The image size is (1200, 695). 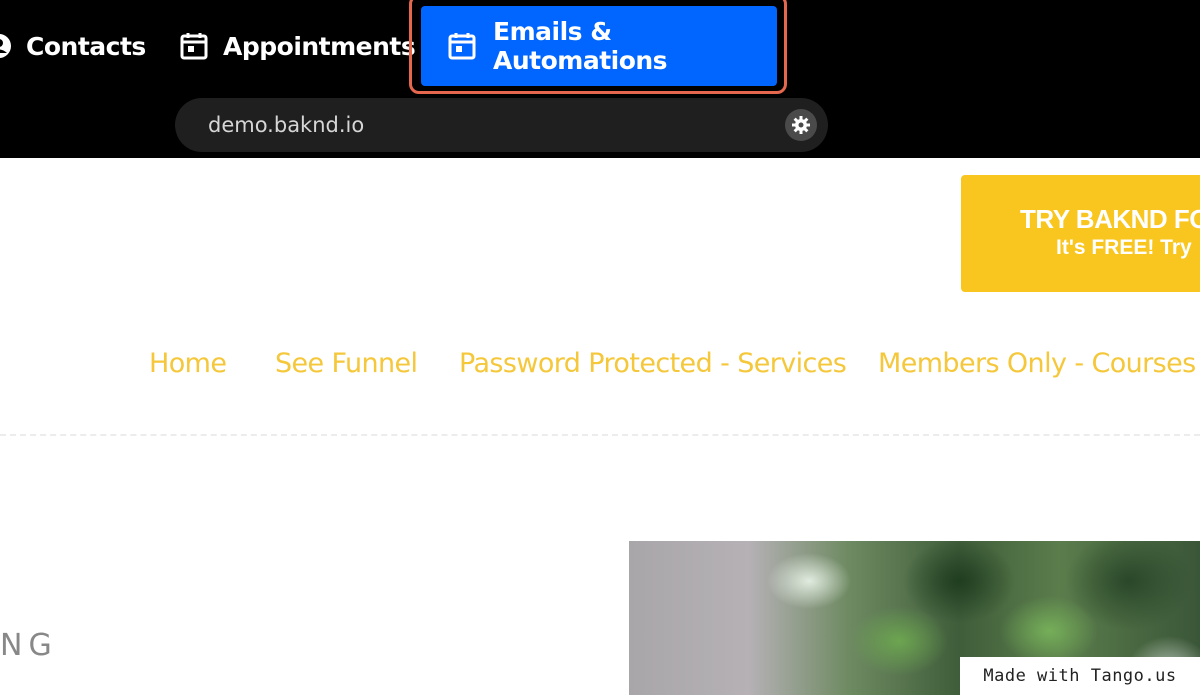 I want to click on nav-contacts-label: Contacts, so click(x=86, y=46).